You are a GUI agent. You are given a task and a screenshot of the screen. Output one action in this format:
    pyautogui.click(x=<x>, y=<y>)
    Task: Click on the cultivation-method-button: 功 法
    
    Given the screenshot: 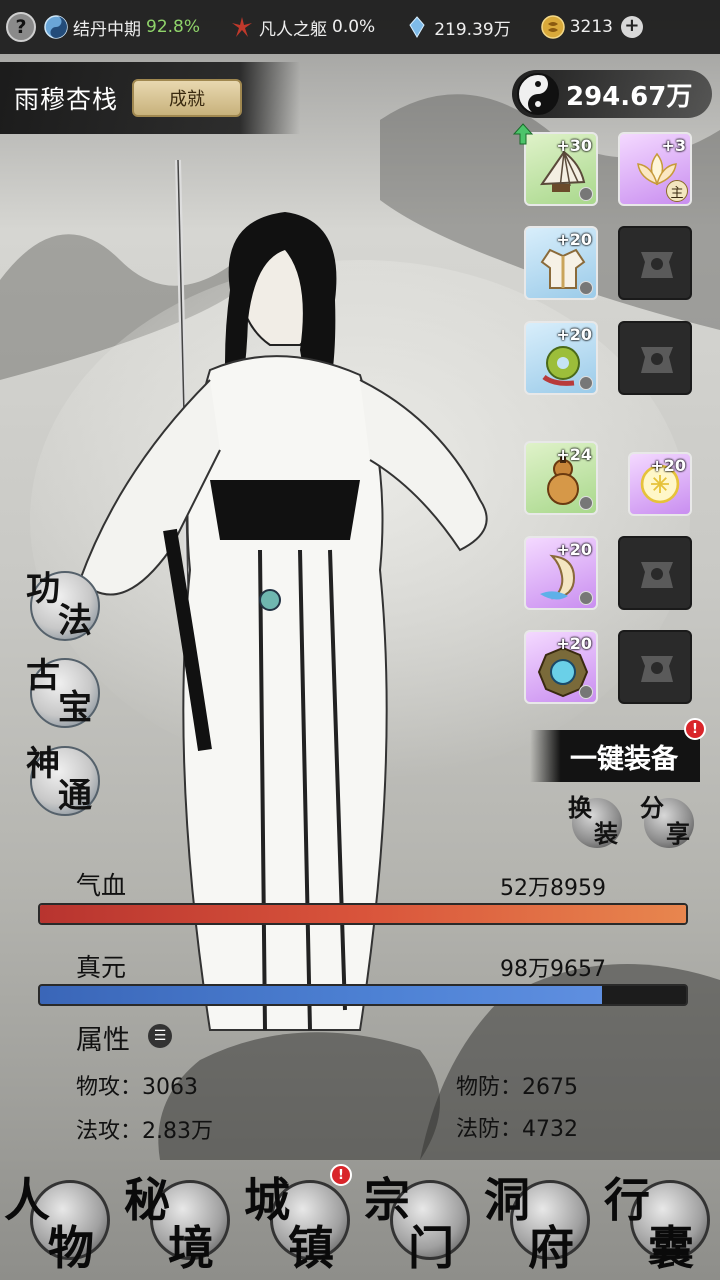 What is the action you would take?
    pyautogui.click(x=66, y=605)
    